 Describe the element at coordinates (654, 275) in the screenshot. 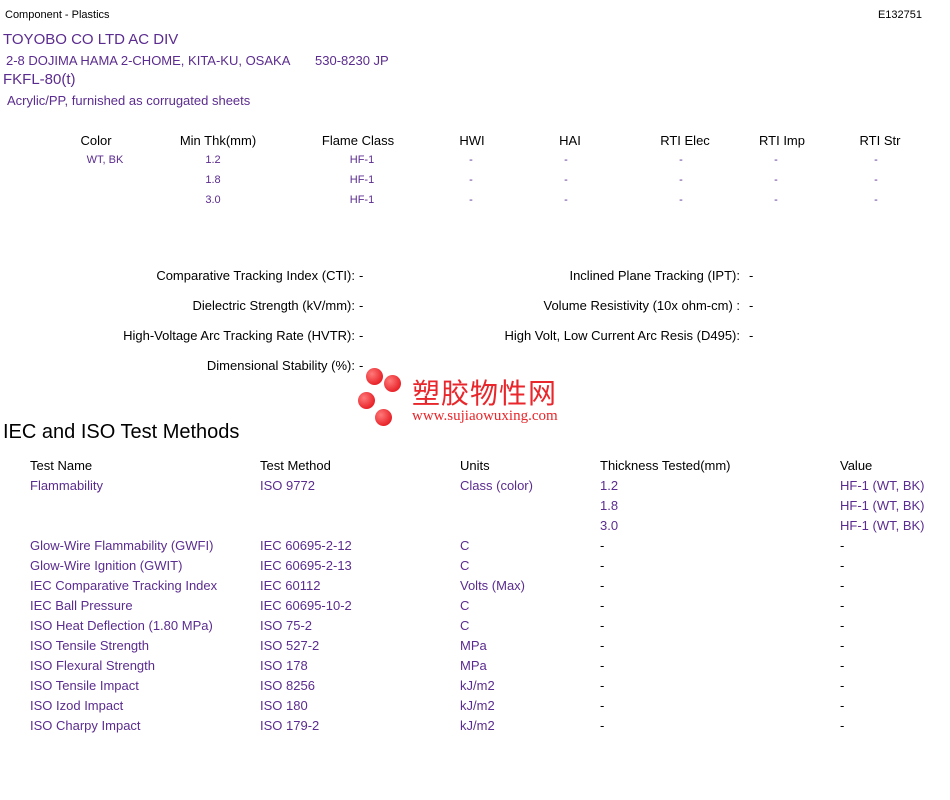

I see `property-label: Inclined Plane Tracking (IPT):` at that location.